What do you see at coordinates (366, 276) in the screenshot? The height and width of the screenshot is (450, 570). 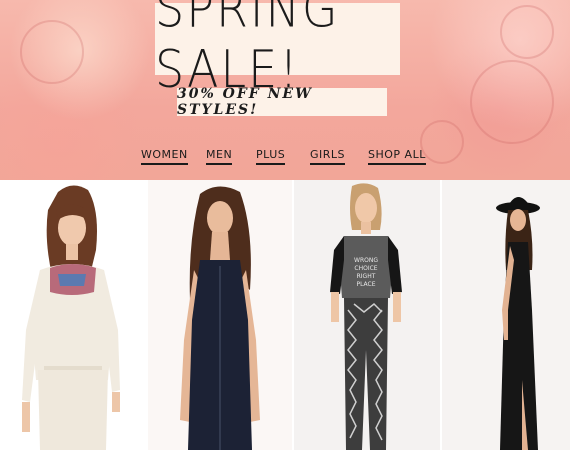 I see `svg-text: RIGHT` at bounding box center [366, 276].